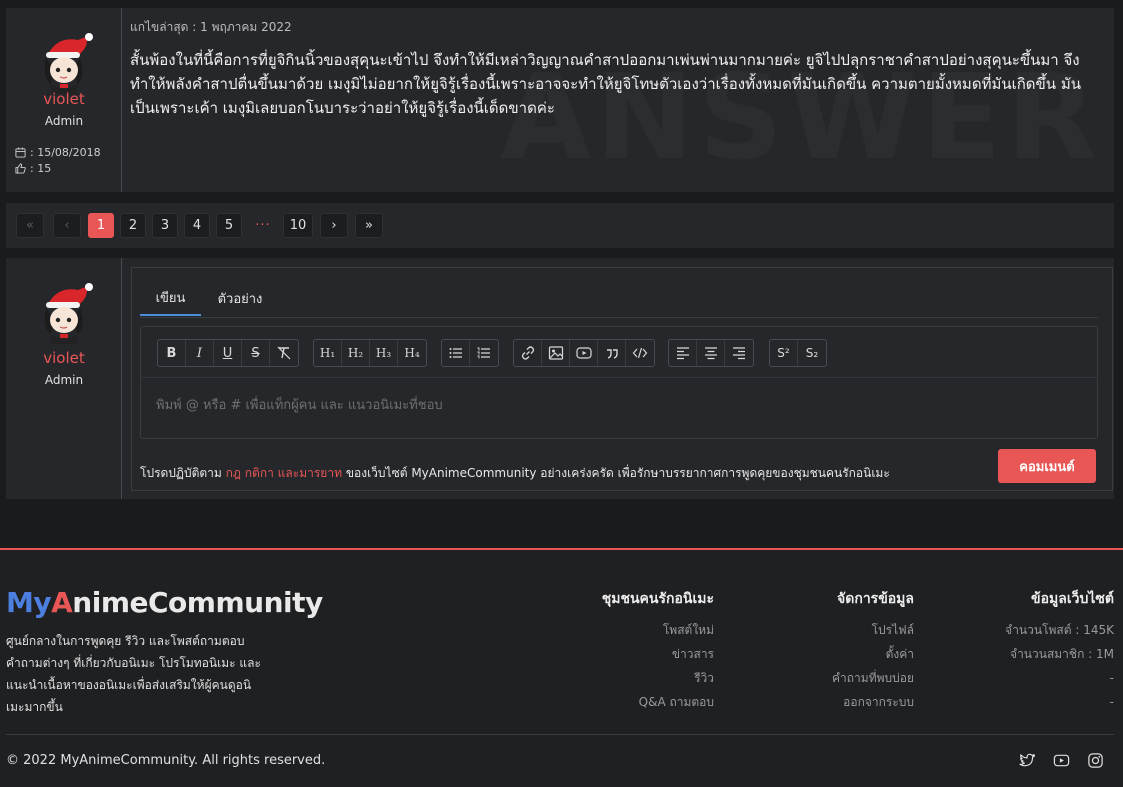  What do you see at coordinates (384, 353) in the screenshot?
I see `heading-3-button: H₃` at bounding box center [384, 353].